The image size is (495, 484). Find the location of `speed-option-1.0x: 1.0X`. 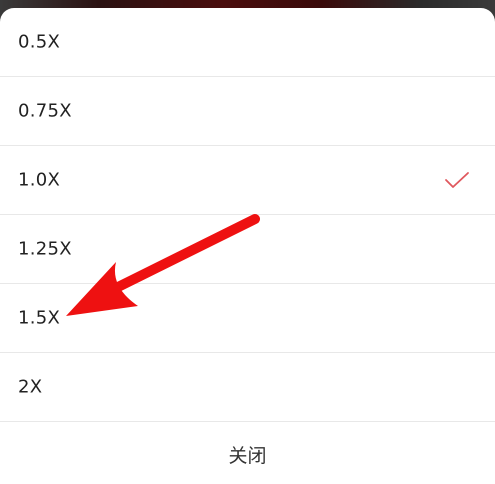

speed-option-1.0x: 1.0X is located at coordinates (247, 180).